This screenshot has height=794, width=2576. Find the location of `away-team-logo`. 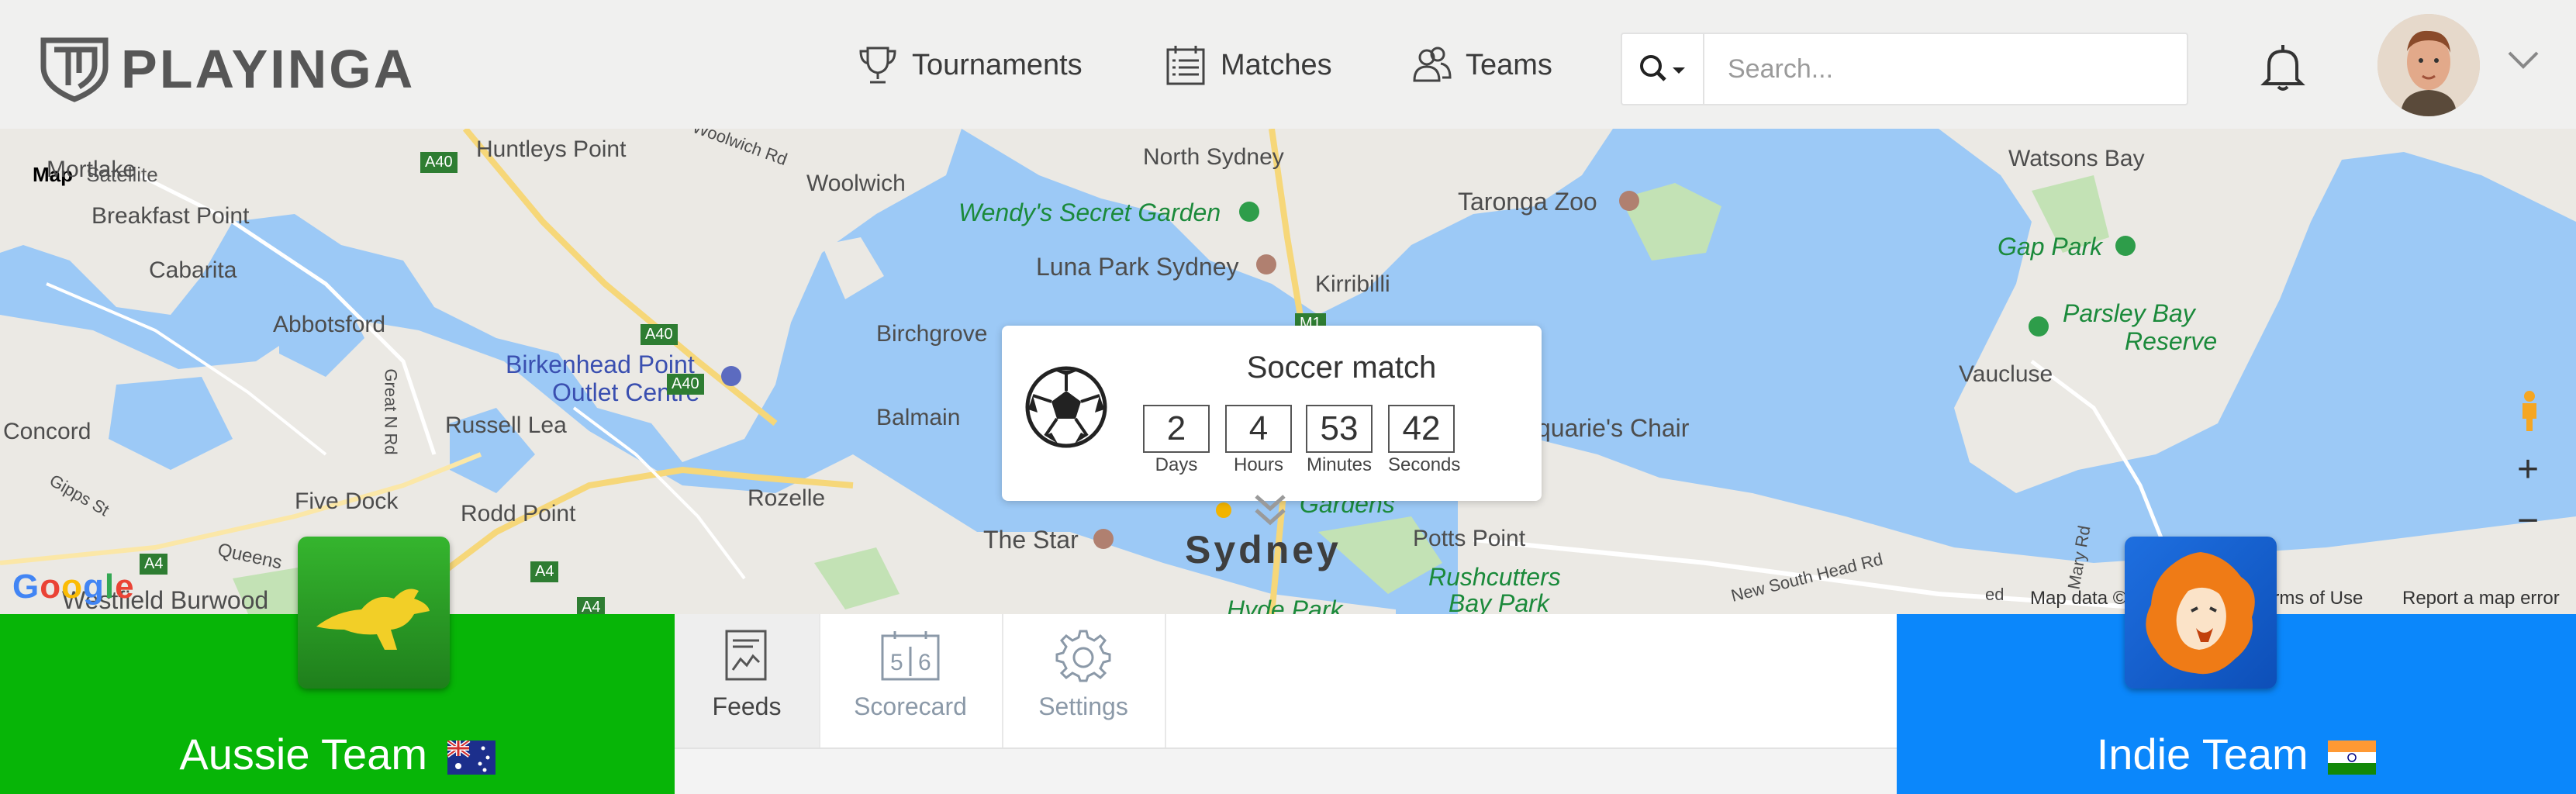

away-team-logo is located at coordinates (2201, 613).